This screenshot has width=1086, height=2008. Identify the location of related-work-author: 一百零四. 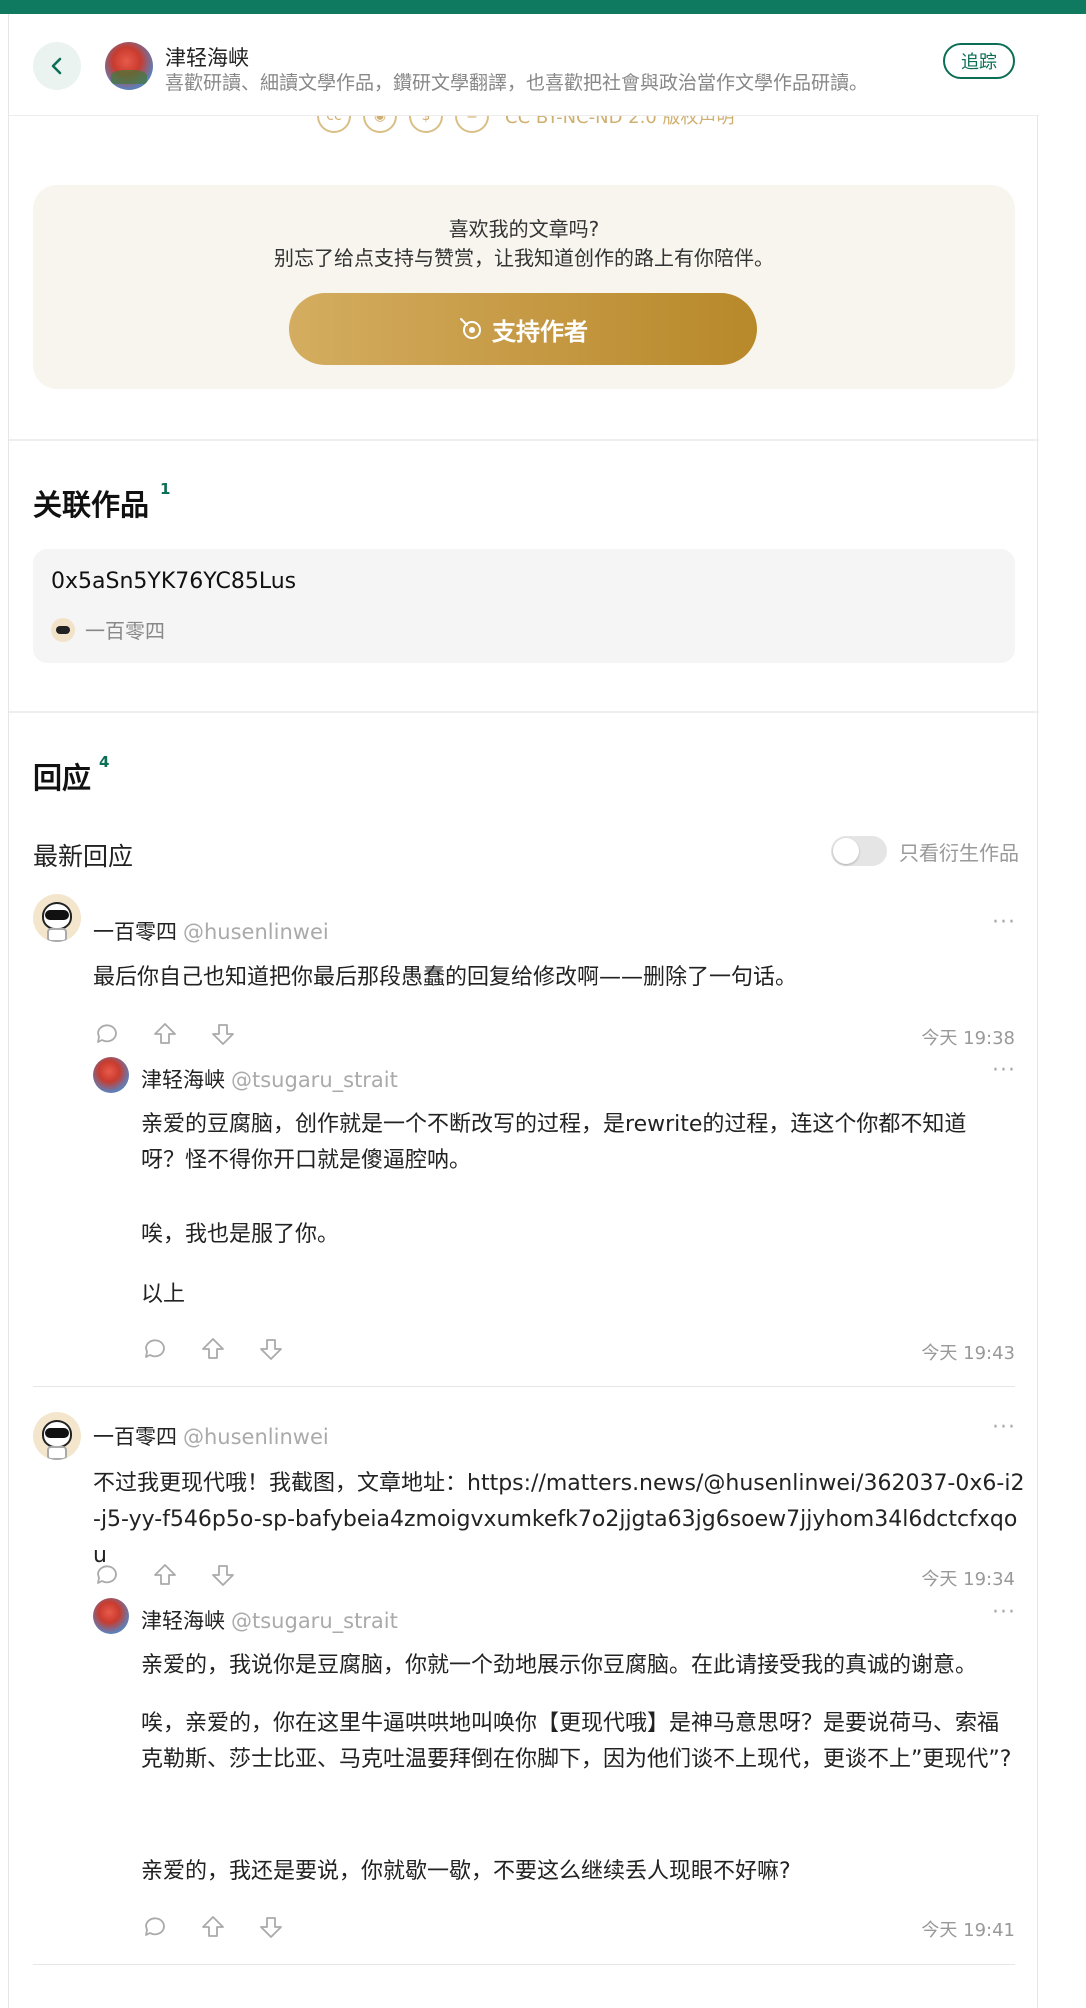
(108, 629).